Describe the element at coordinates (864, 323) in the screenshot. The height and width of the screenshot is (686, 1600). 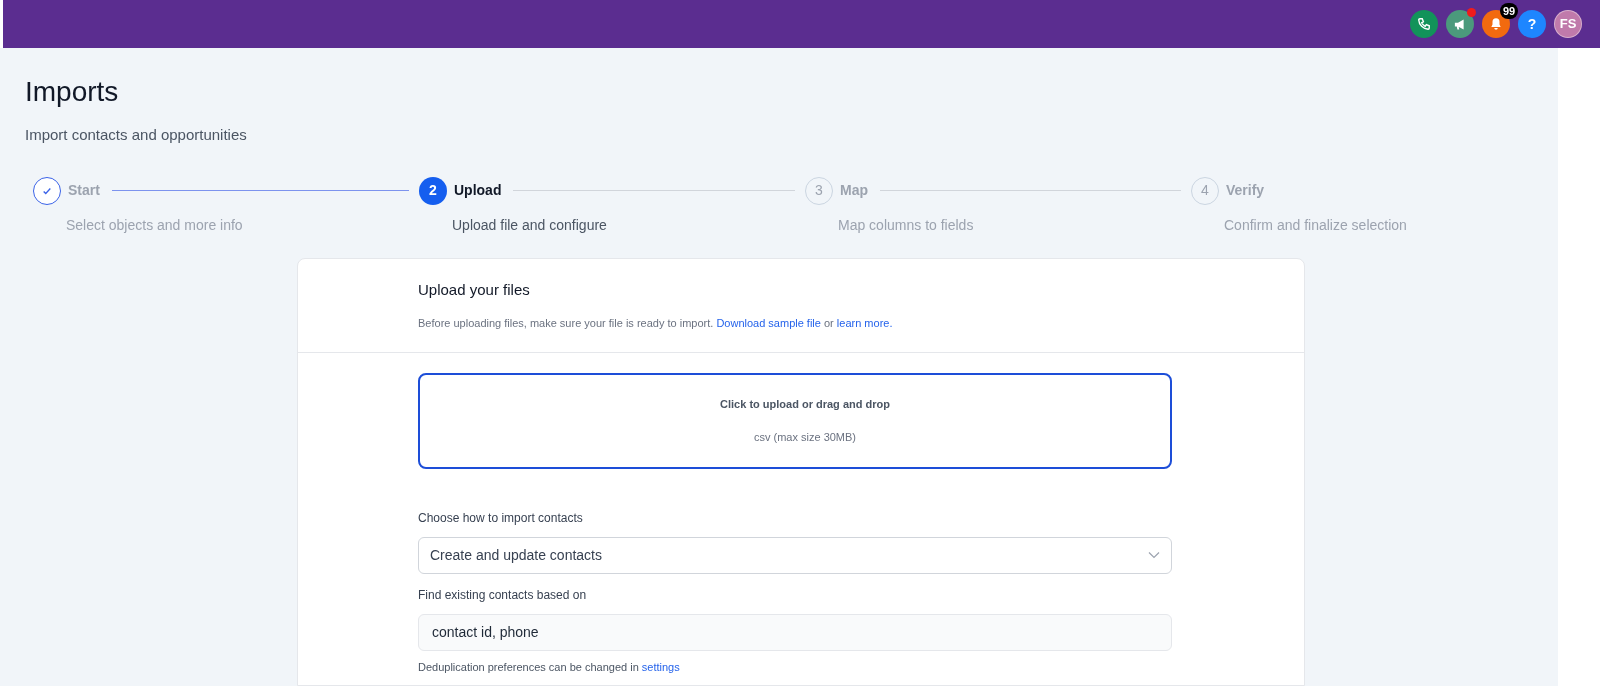
I see `learn-more-link: learn more.` at that location.